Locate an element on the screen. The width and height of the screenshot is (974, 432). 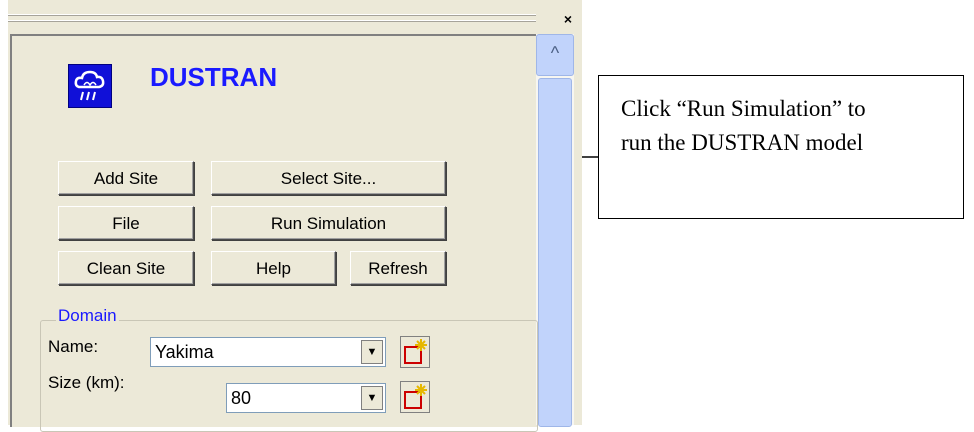
close-icon: × is located at coordinates (568, 19).